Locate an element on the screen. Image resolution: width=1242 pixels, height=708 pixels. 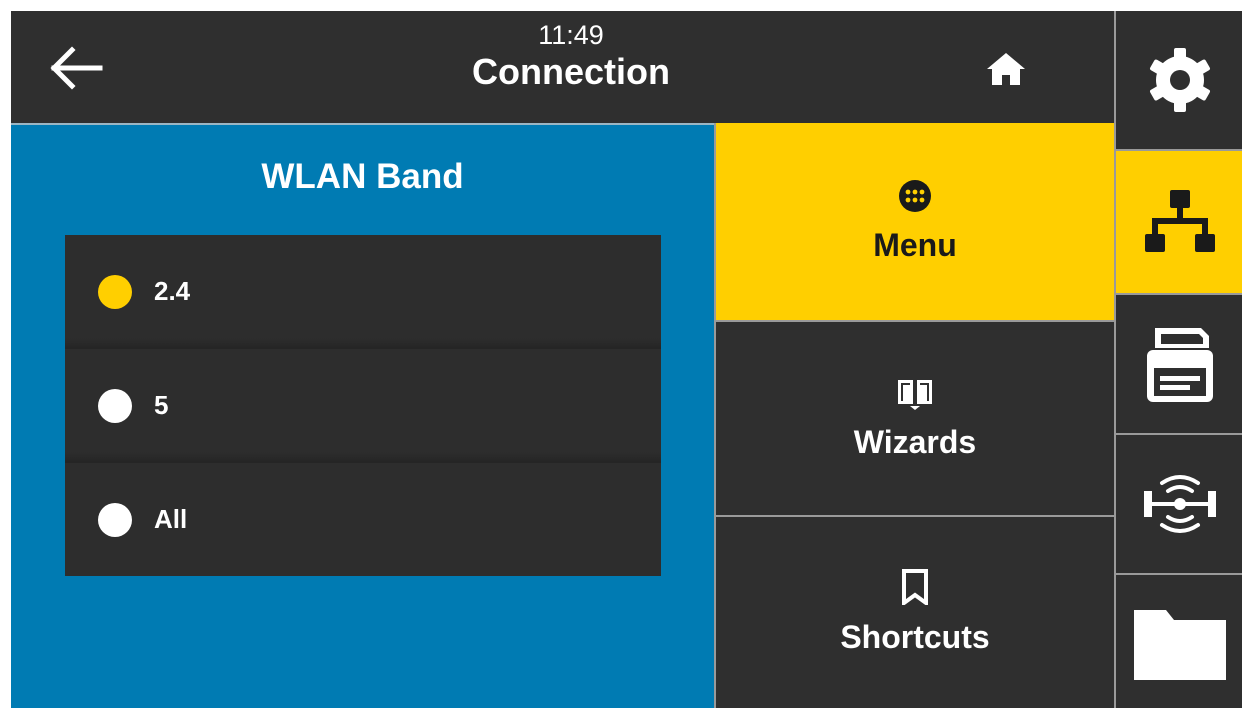
connection-button is located at coordinates (1179, 222).